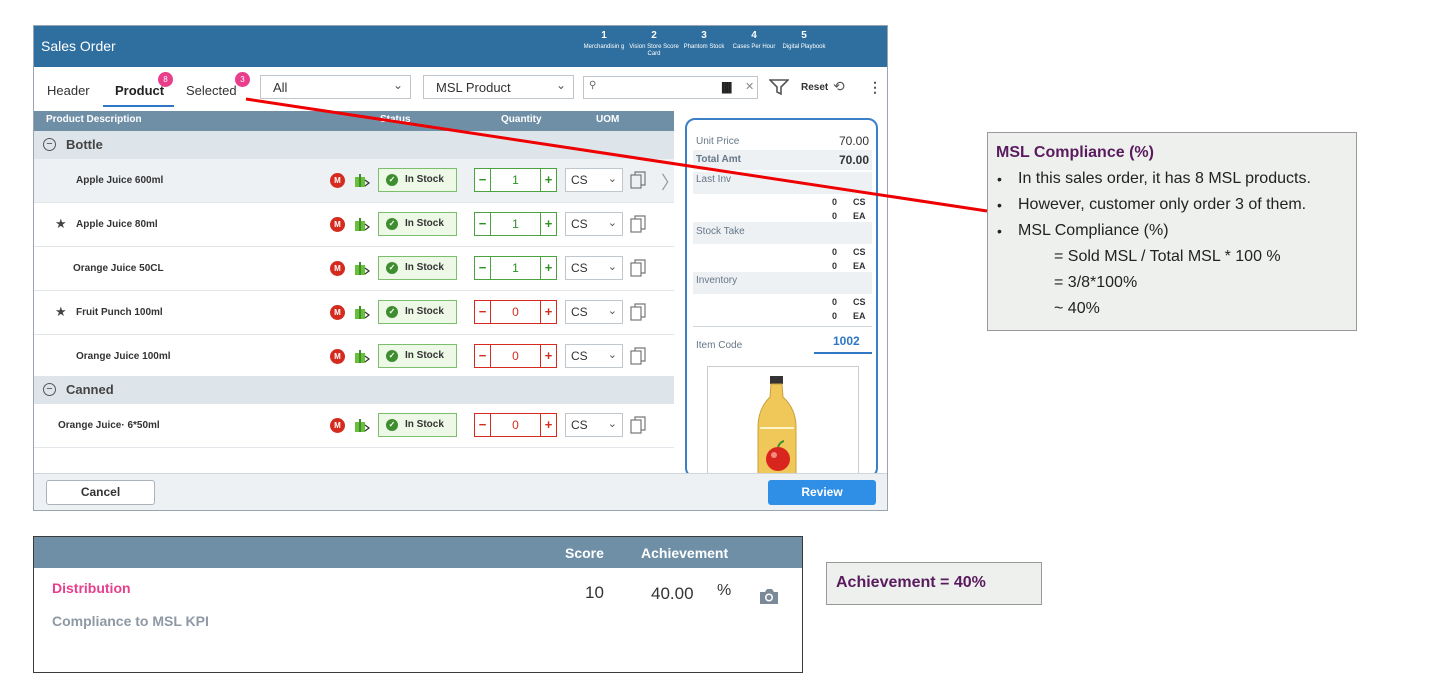  I want to click on step-number: 2, so click(654, 35).